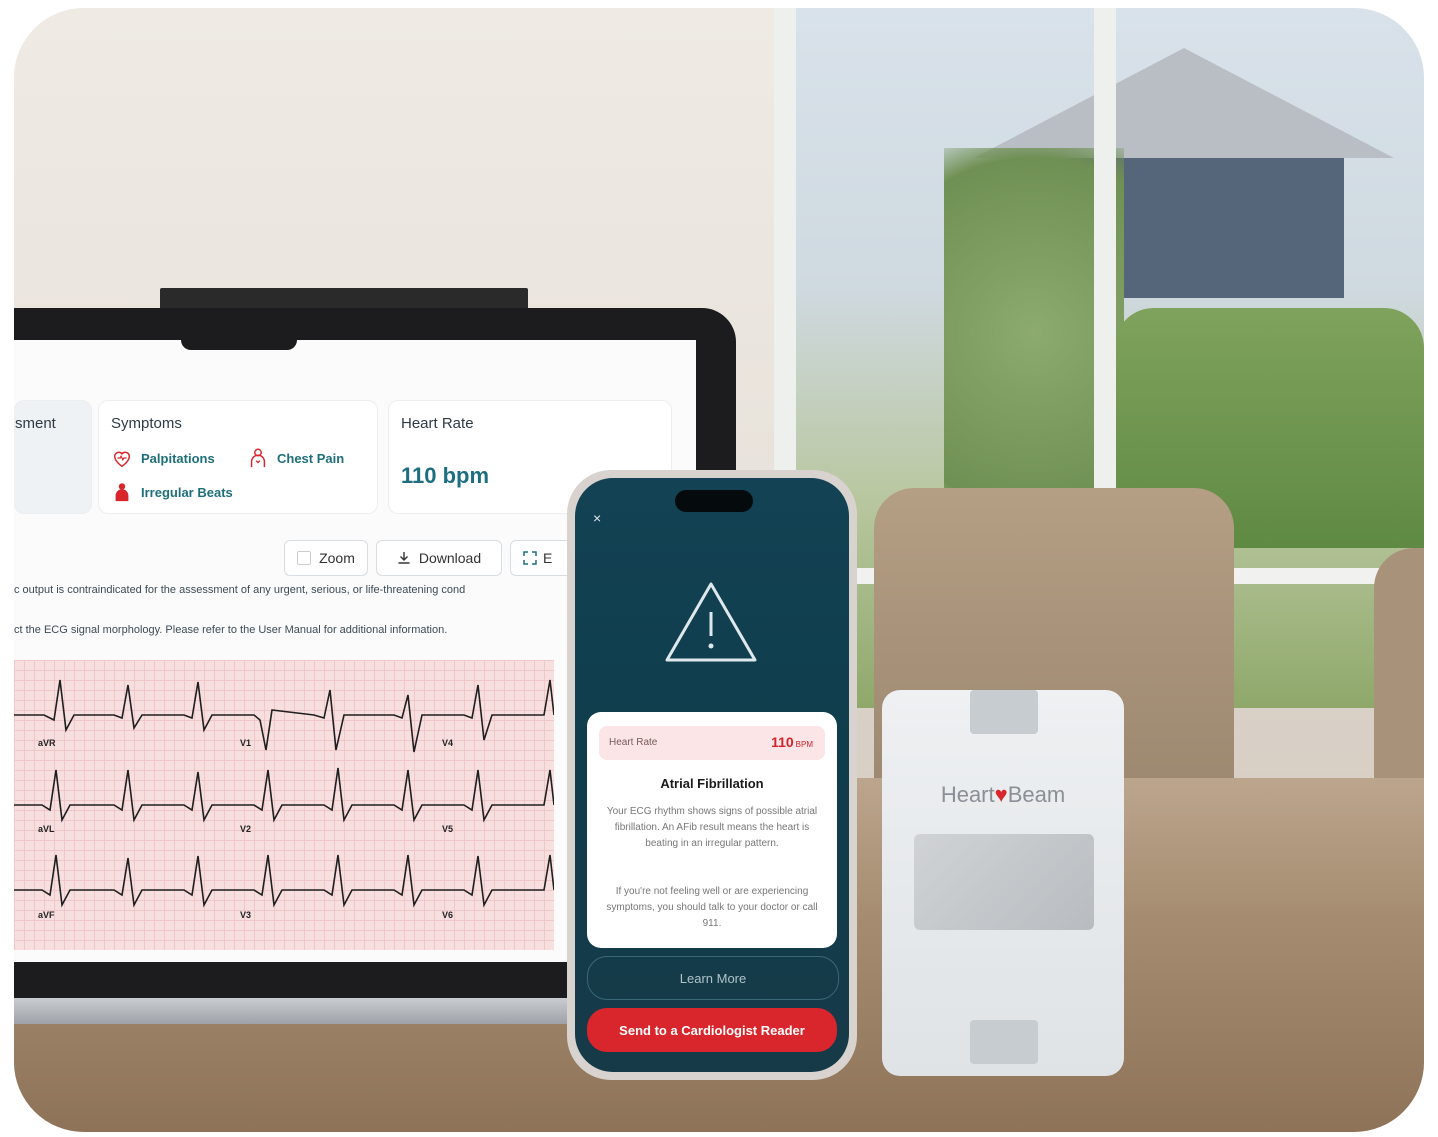  Describe the element at coordinates (246, 829) in the screenshot. I see `lead-label: V2` at that location.